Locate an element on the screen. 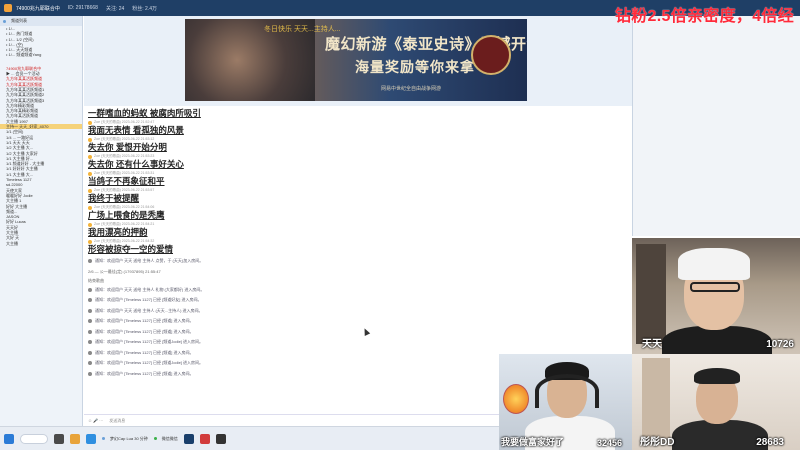 The width and height of the screenshot is (800, 450). cam3-count: 28683 is located at coordinates (770, 442).